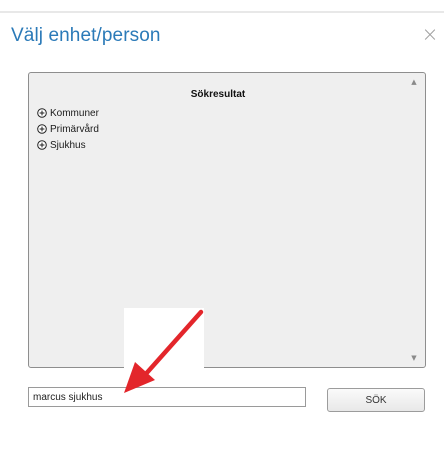 Image resolution: width=444 pixels, height=464 pixels. I want to click on annotation-highlight-box, so click(164, 348).